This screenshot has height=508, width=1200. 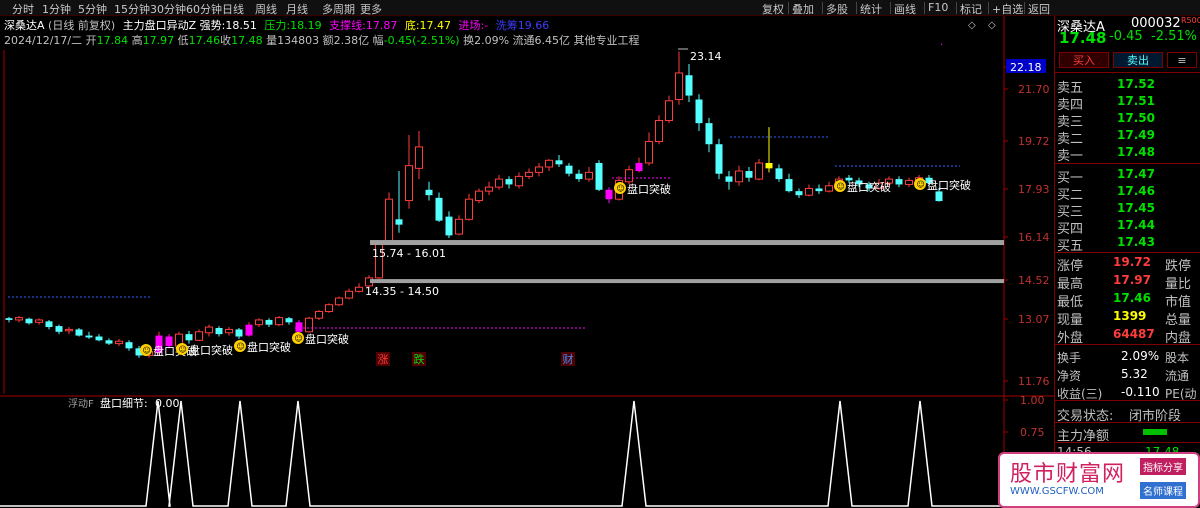 I want to click on tab-period-10: 更多, so click(x=371, y=9).